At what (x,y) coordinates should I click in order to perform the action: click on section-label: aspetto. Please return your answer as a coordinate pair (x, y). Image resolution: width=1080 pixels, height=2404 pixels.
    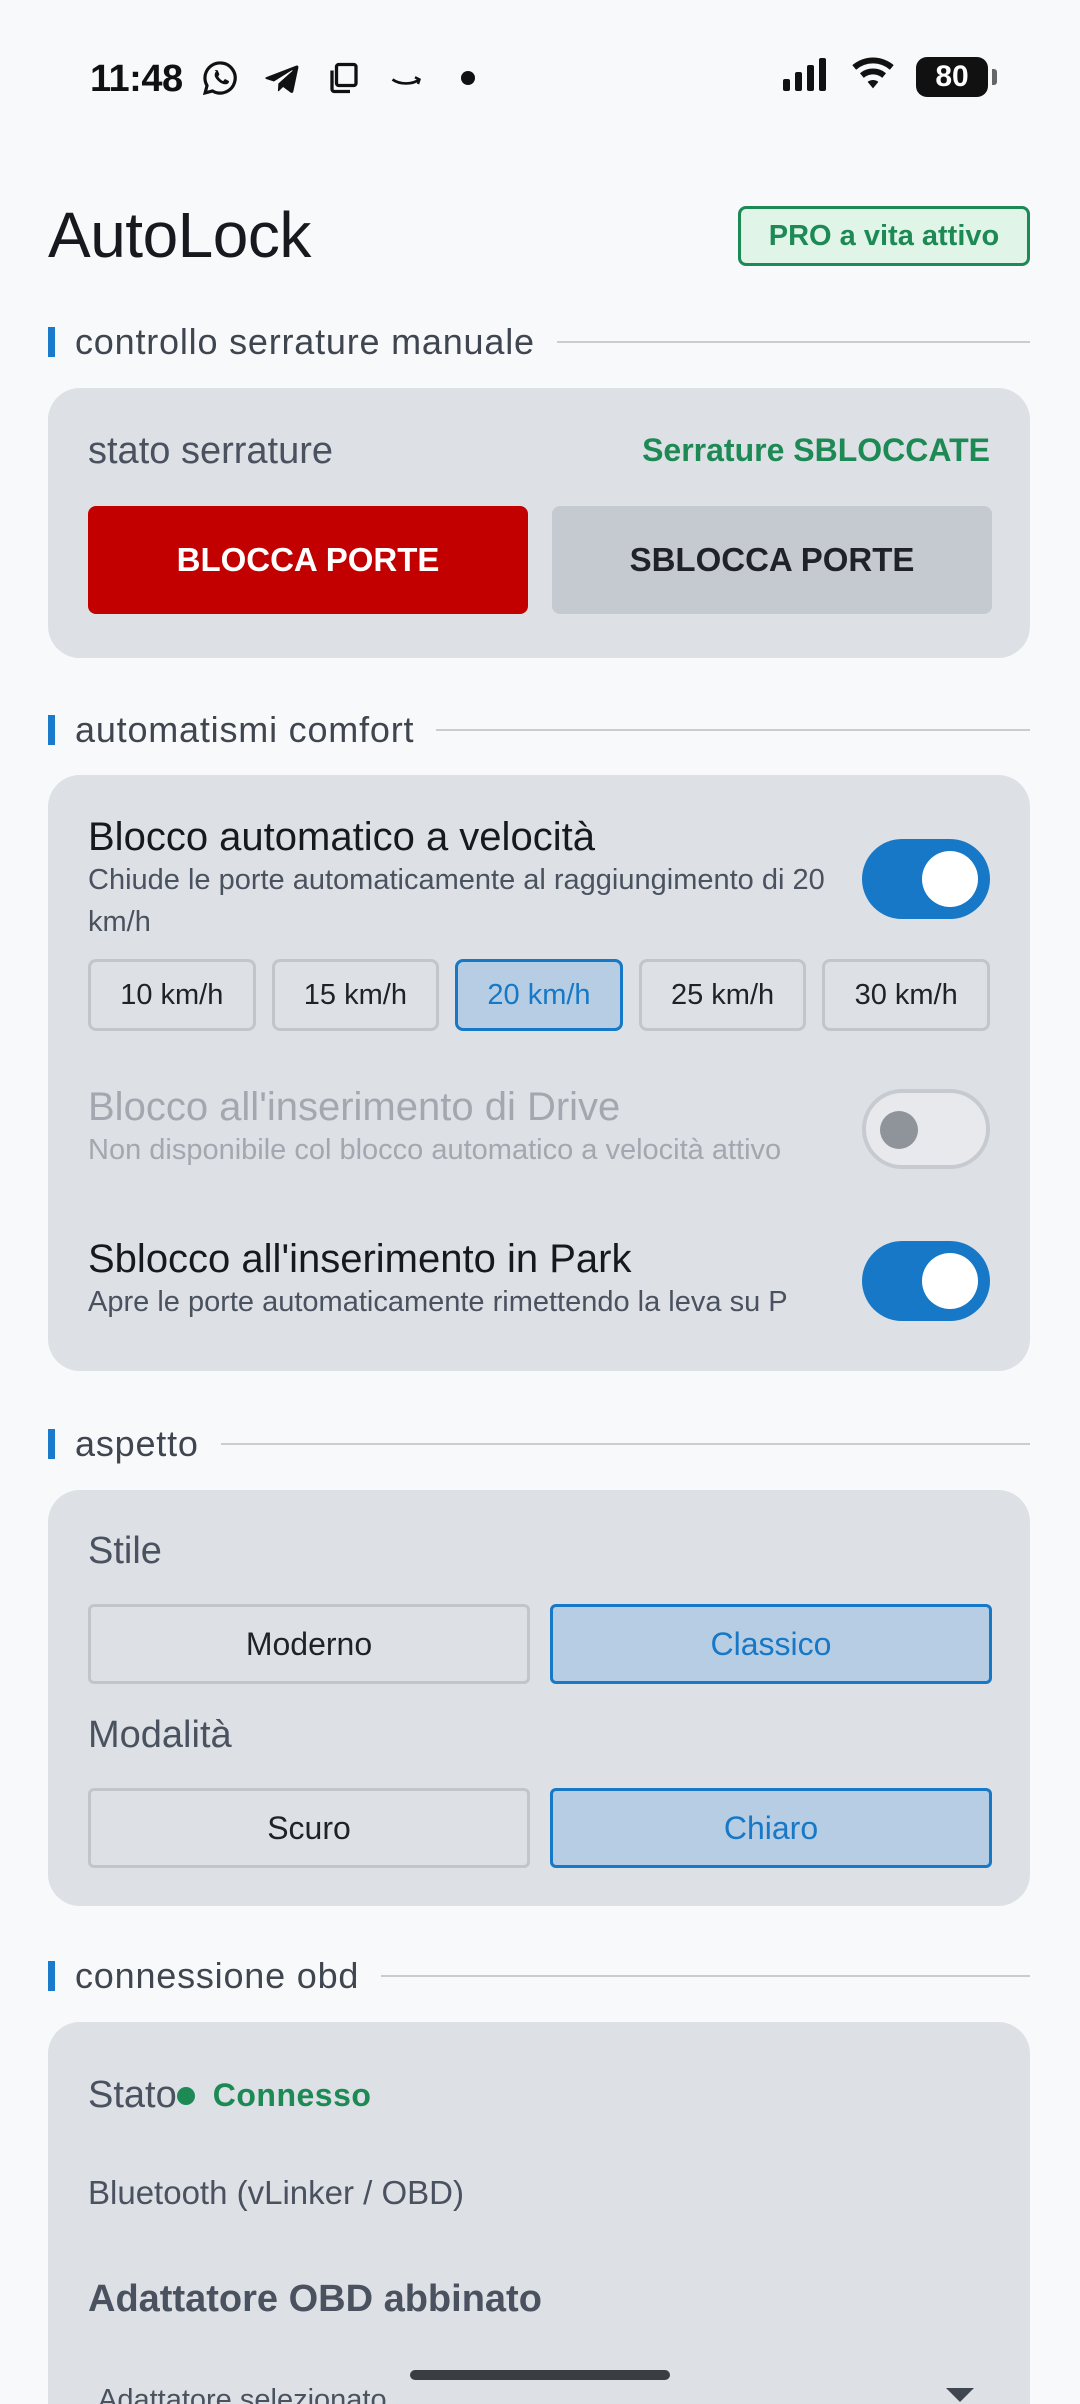
    Looking at the image, I should click on (137, 1443).